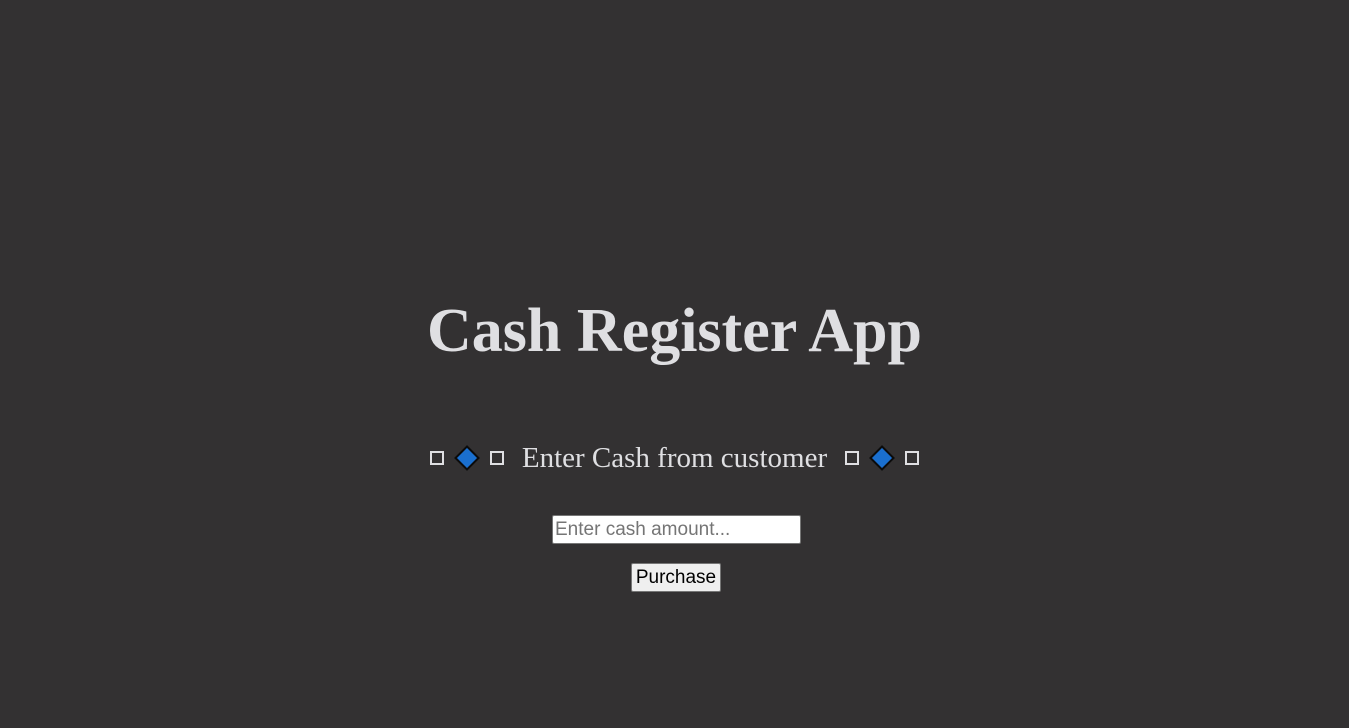 This screenshot has width=1349, height=728. I want to click on cash-input, so click(676, 529).